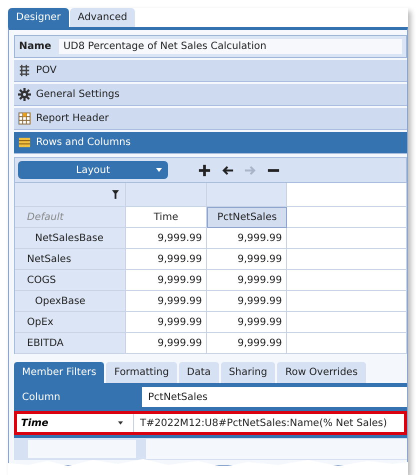 The height and width of the screenshot is (475, 416). What do you see at coordinates (70, 217) in the screenshot?
I see `default-label: Default` at bounding box center [70, 217].